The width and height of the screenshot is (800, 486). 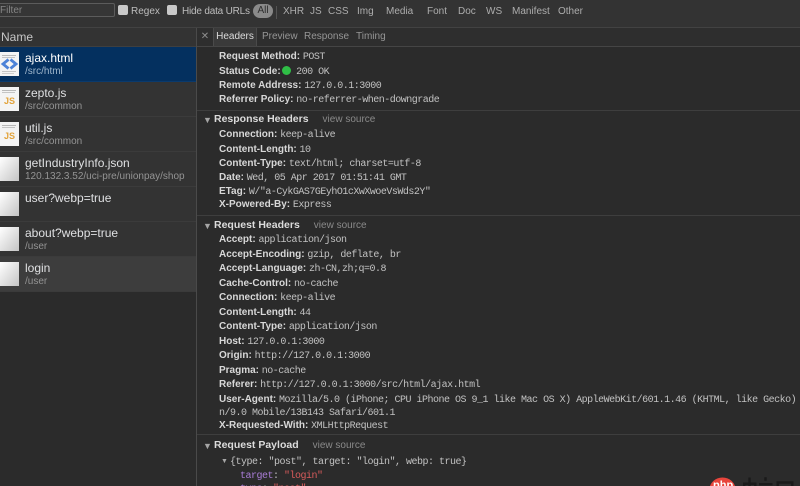 I want to click on svg-text: php, so click(x=723, y=483).